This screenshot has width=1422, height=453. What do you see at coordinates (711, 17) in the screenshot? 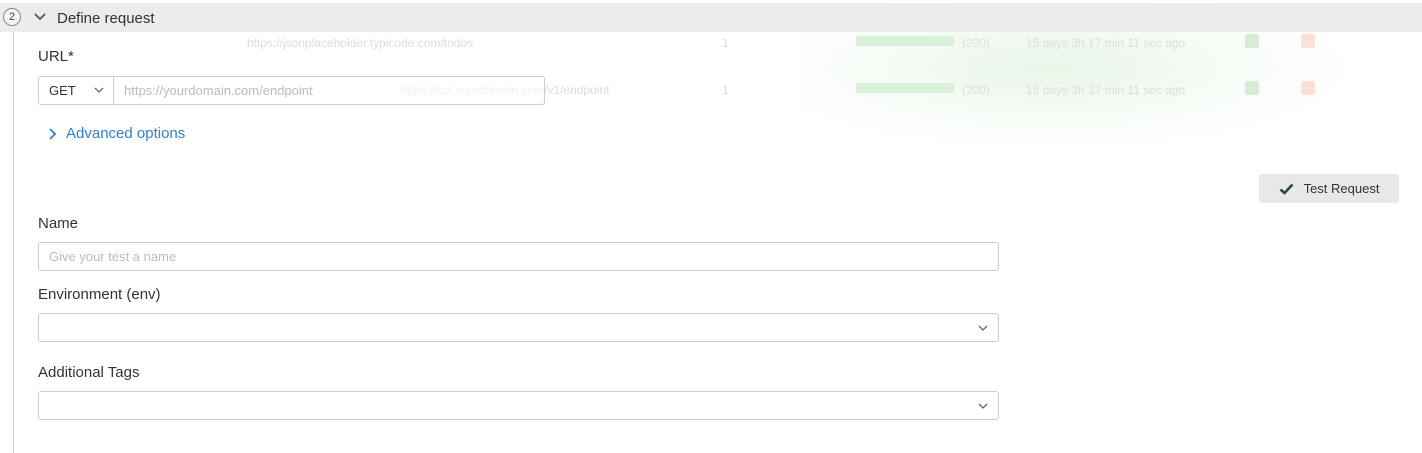
I see `step-header: 2 Define request` at bounding box center [711, 17].